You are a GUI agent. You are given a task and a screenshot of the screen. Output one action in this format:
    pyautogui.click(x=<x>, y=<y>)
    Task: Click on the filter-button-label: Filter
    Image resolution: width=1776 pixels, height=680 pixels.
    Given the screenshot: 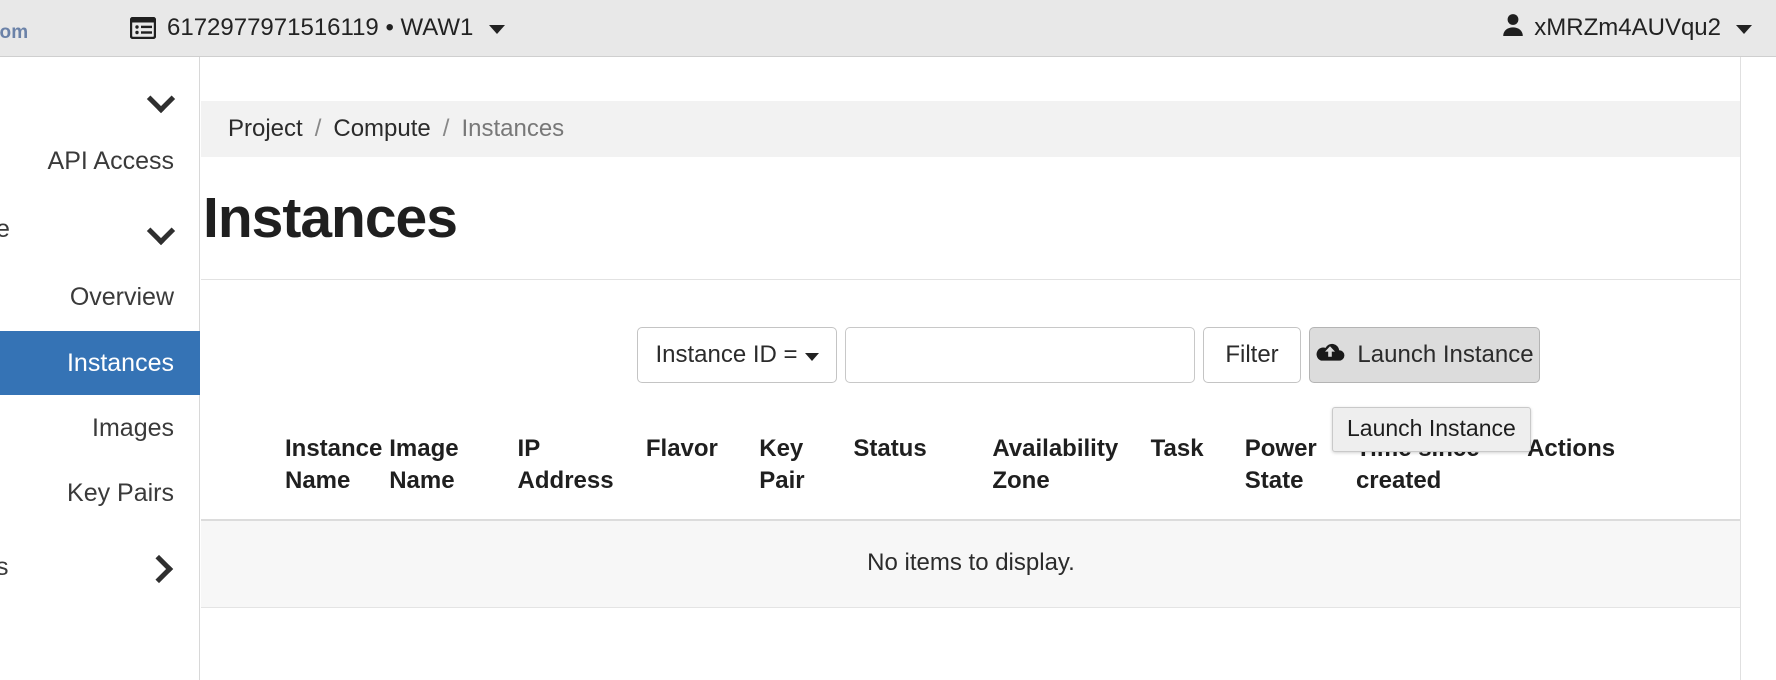 What is the action you would take?
    pyautogui.click(x=1252, y=354)
    